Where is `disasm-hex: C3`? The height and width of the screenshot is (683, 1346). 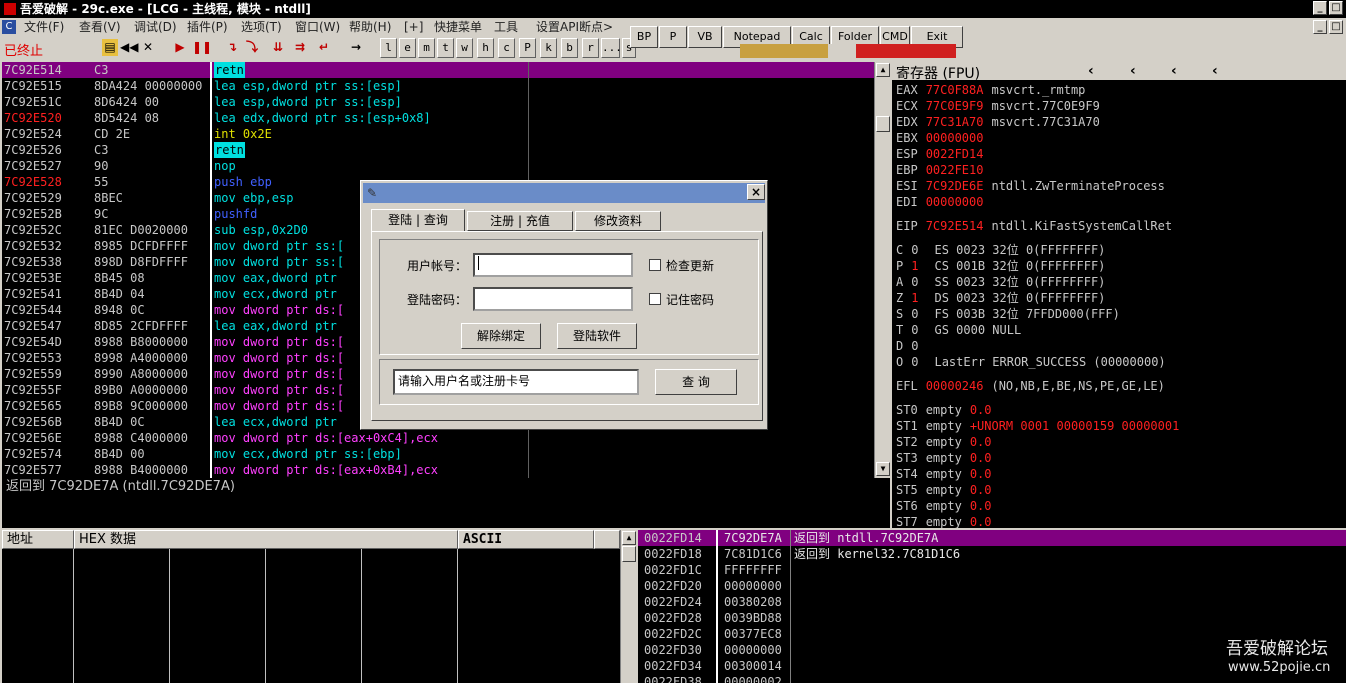 disasm-hex: C3 is located at coordinates (151, 150).